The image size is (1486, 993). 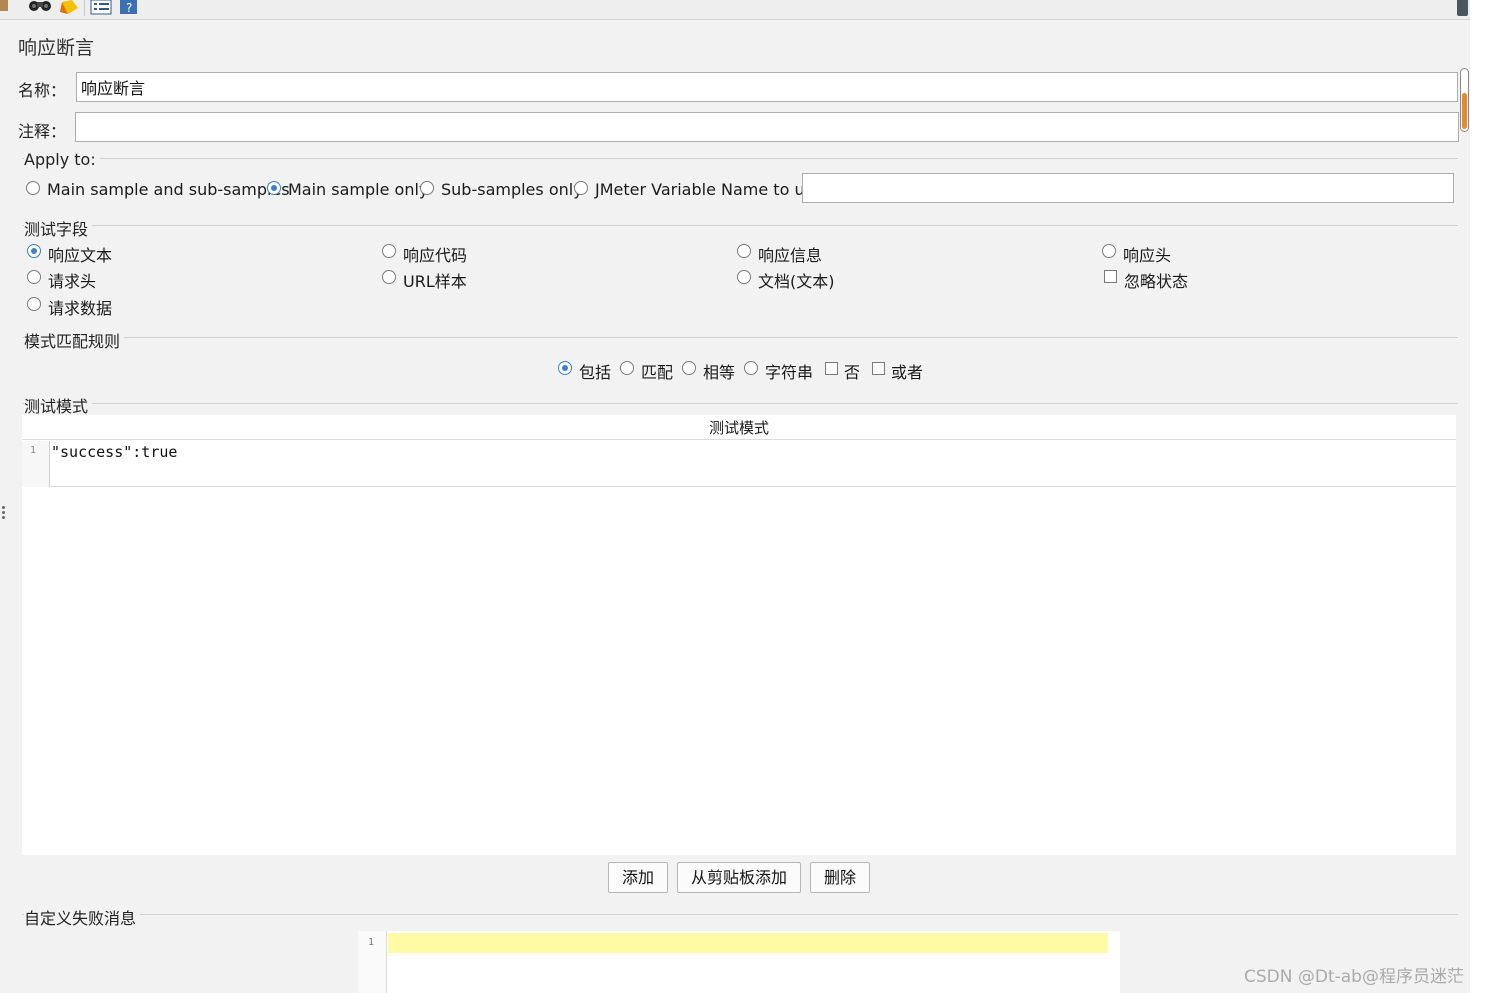 What do you see at coordinates (58, 405) in the screenshot?
I see `patterns-title: 测试模式` at bounding box center [58, 405].